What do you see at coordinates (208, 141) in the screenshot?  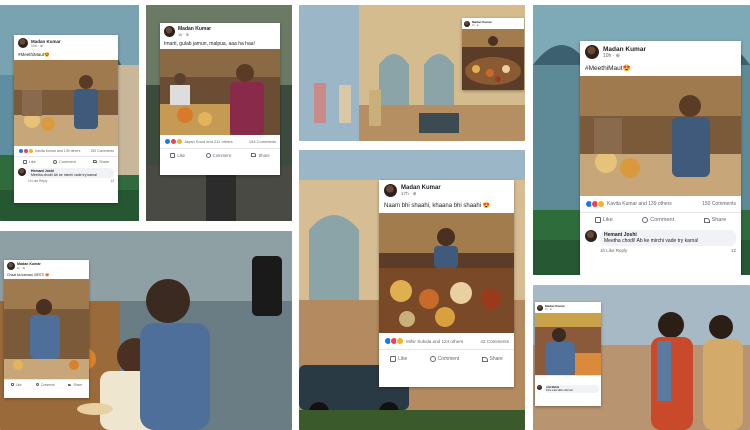 I see `reaction-summary: Jayan Sood and 211 others` at bounding box center [208, 141].